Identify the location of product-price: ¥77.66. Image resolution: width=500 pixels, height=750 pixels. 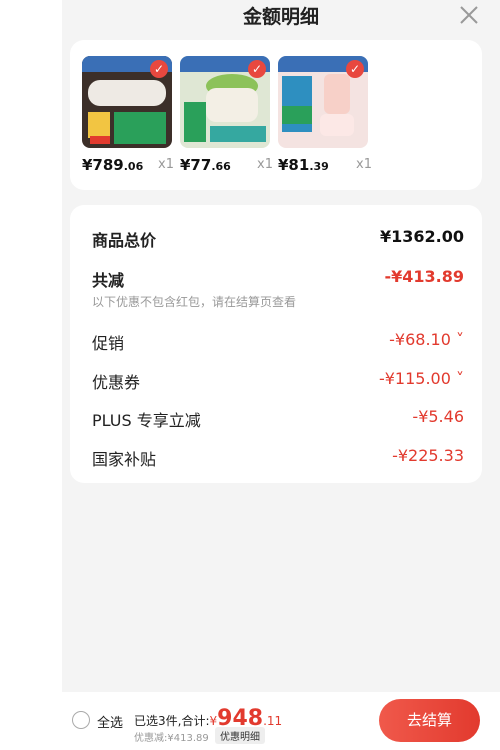
(205, 165).